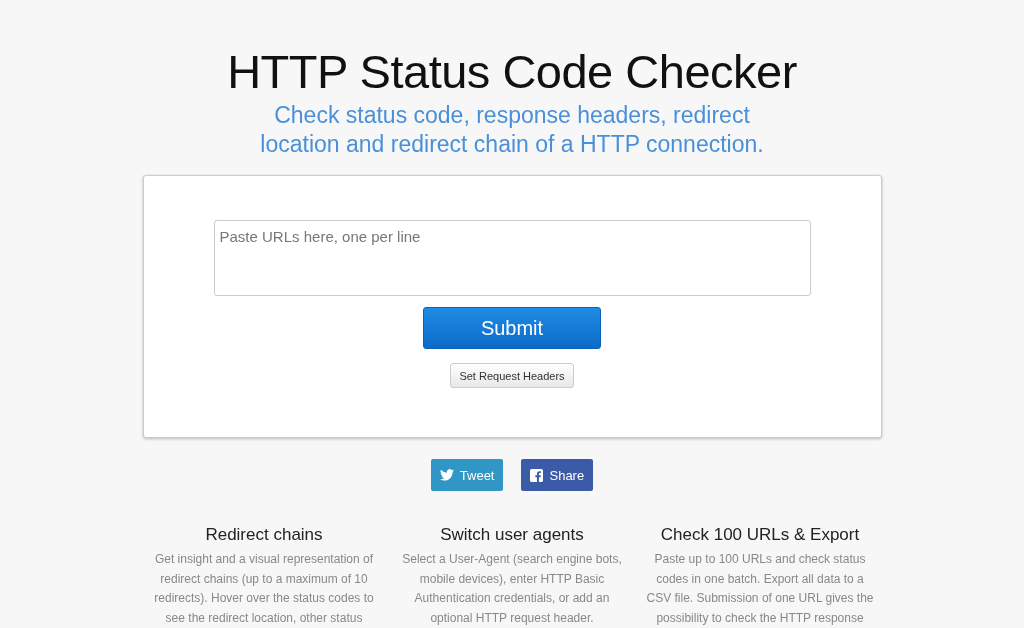 Image resolution: width=1024 pixels, height=628 pixels. What do you see at coordinates (264, 589) in the screenshot?
I see `feature-description: Get insight and a visual representation of redirect chains (up to a maximum of 10 redirects). Hover over the status codes to see the redirect location, other status` at bounding box center [264, 589].